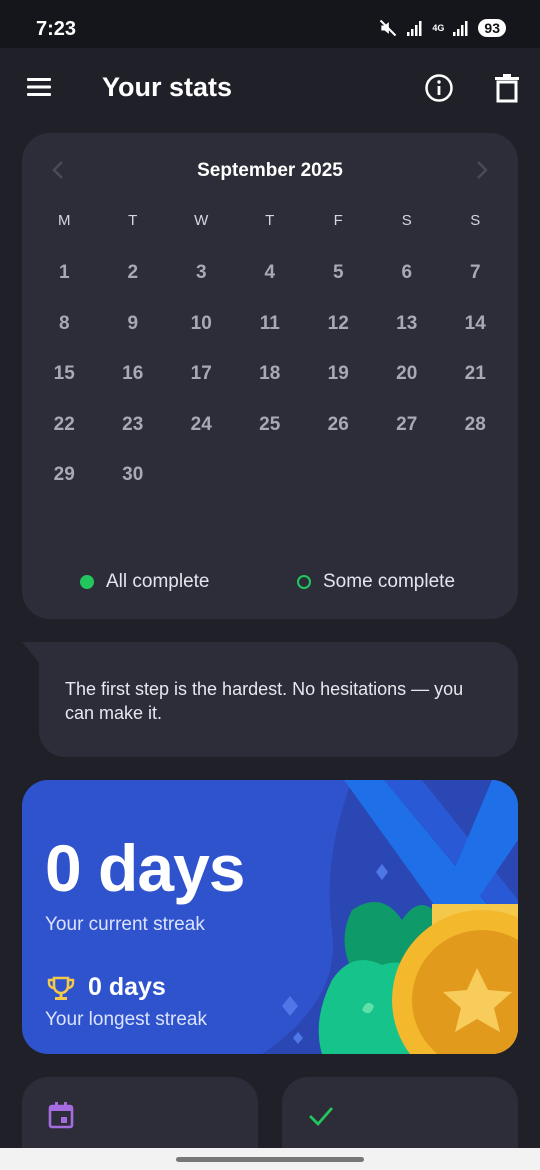 The image size is (540, 1170). I want to click on calendar-day: 1, so click(64, 273).